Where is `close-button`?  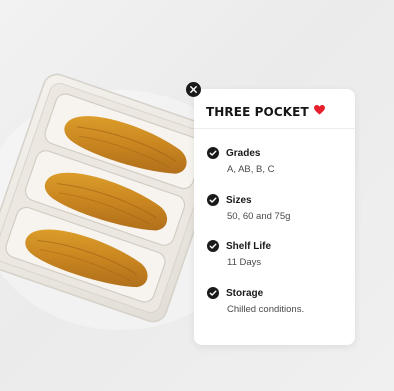 close-button is located at coordinates (193, 89).